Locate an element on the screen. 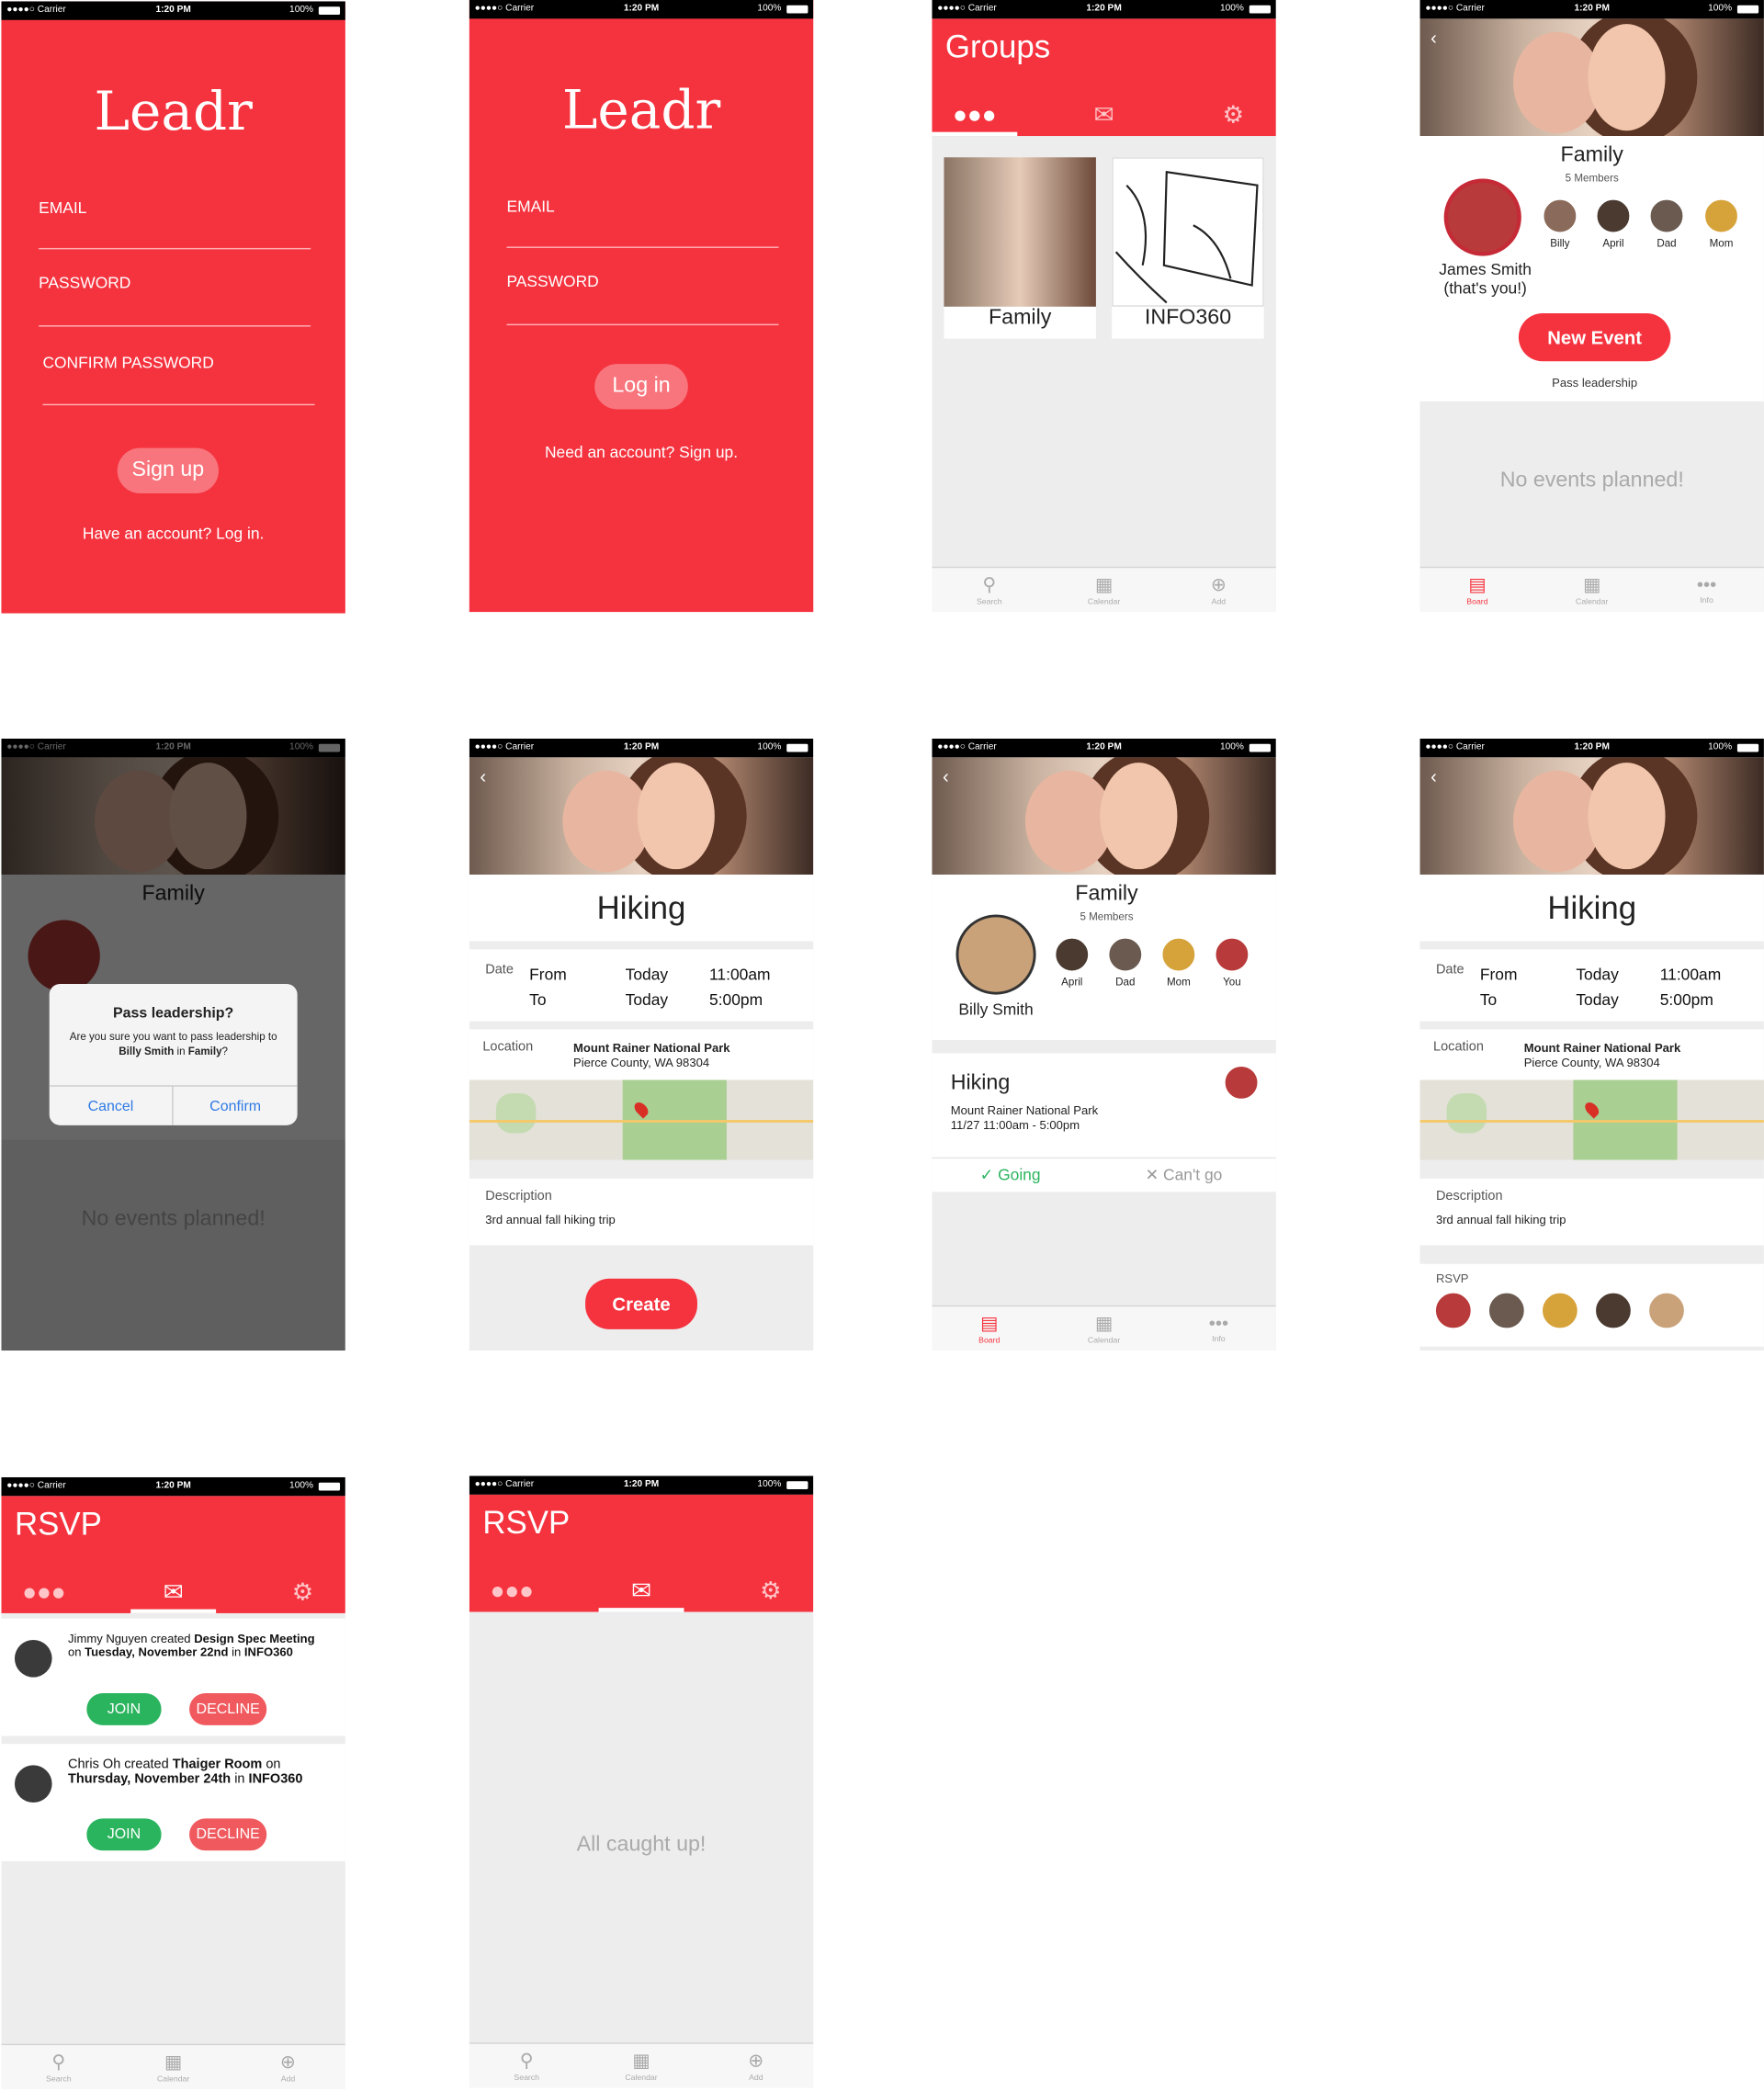  login-link: Have an account? Log in. is located at coordinates (173, 533).